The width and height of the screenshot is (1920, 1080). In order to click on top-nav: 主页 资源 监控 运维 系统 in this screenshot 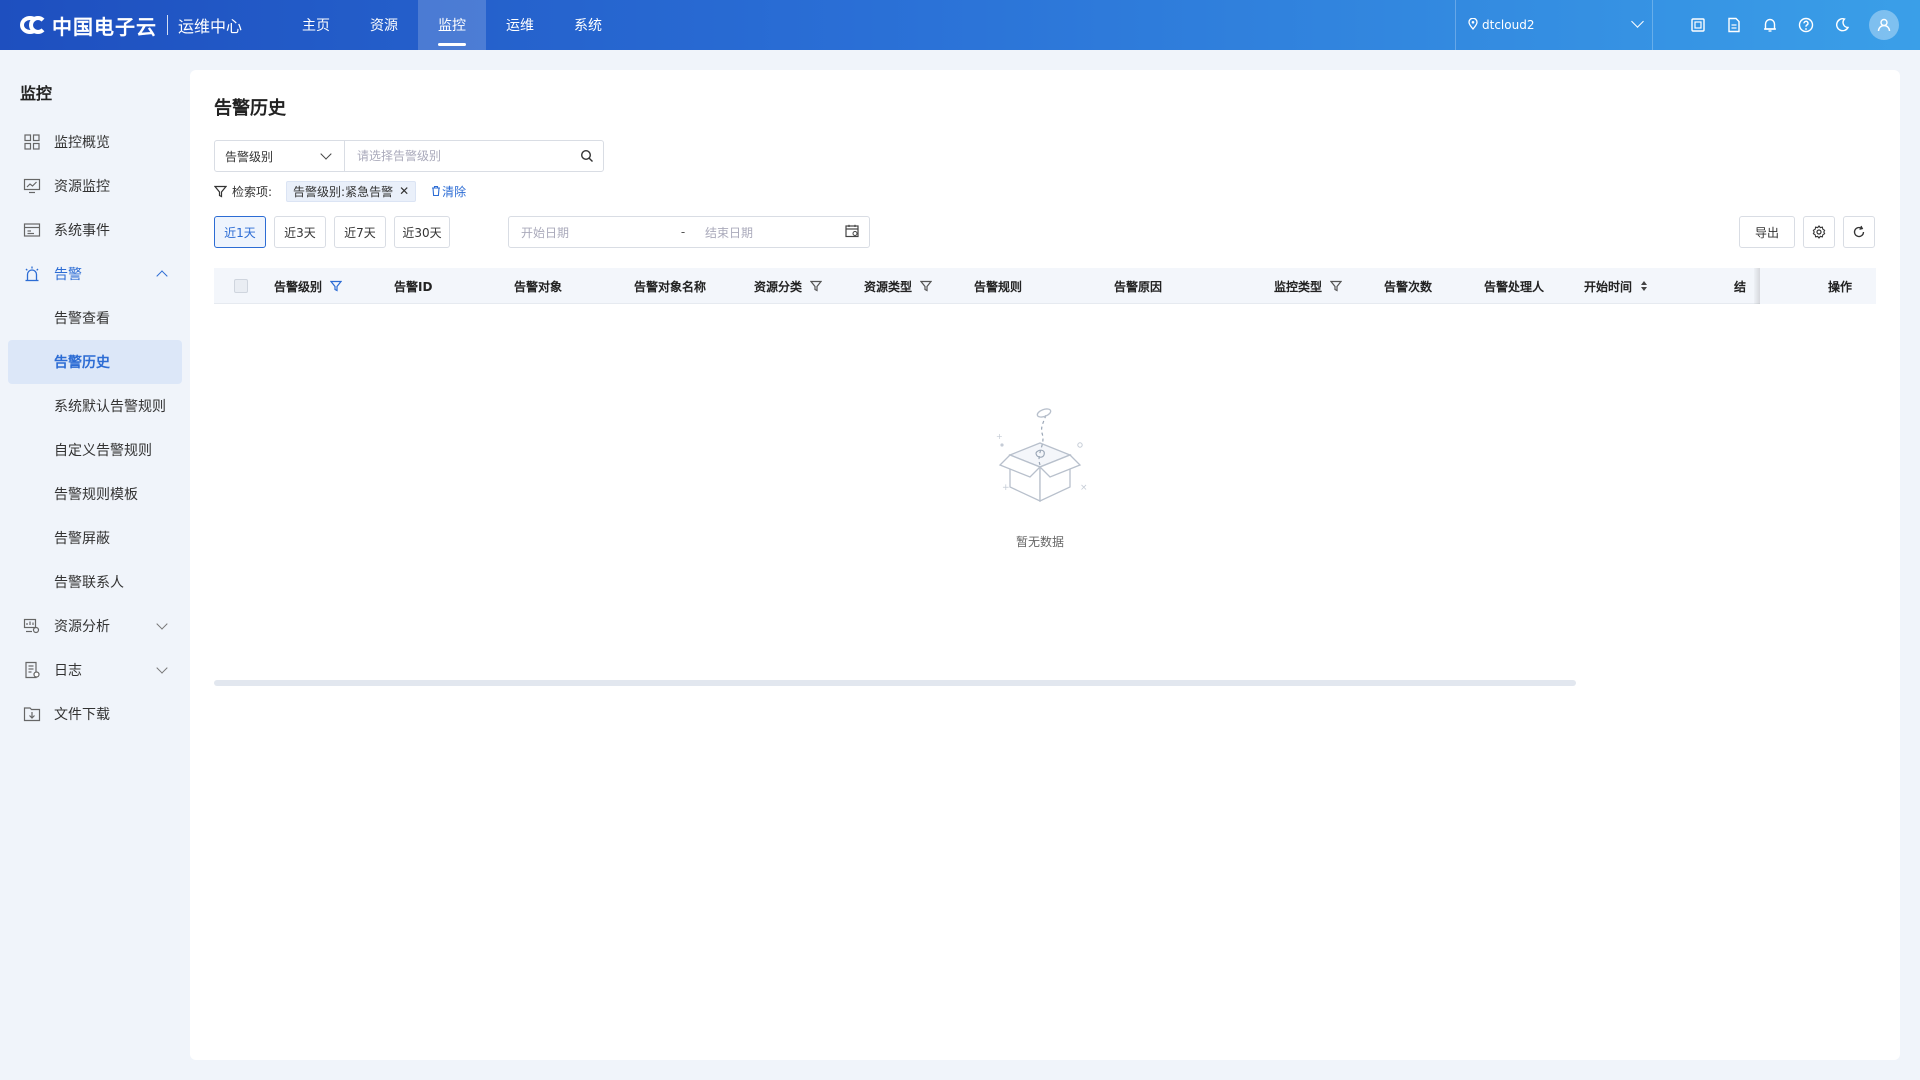, I will do `click(452, 25)`.